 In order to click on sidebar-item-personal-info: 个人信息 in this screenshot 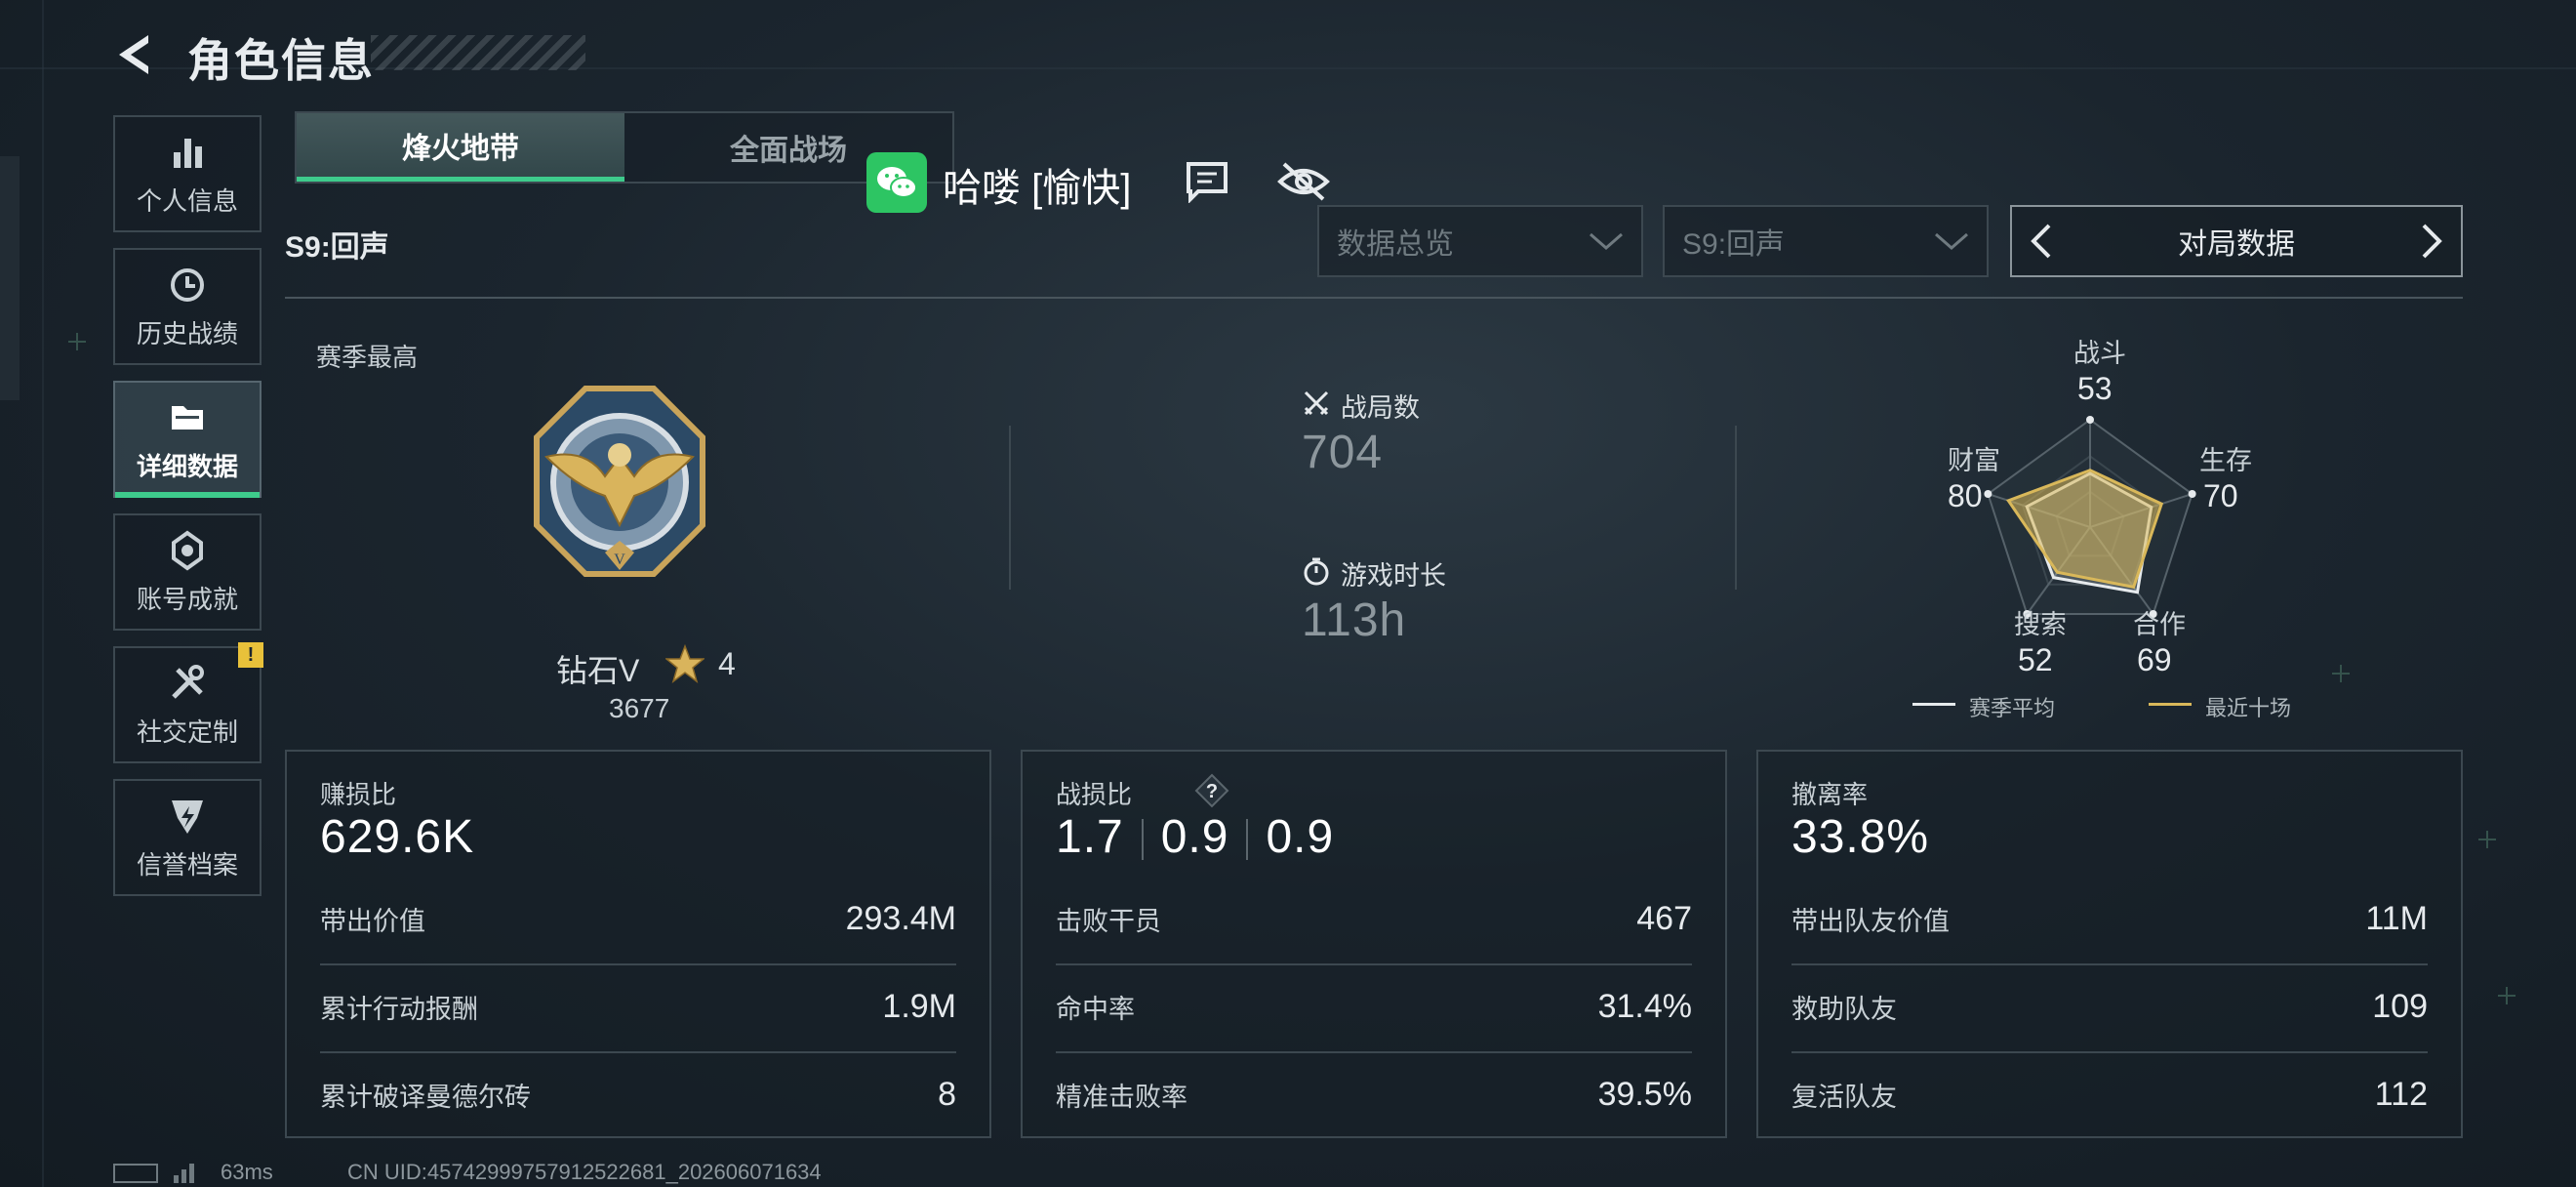, I will do `click(187, 173)`.